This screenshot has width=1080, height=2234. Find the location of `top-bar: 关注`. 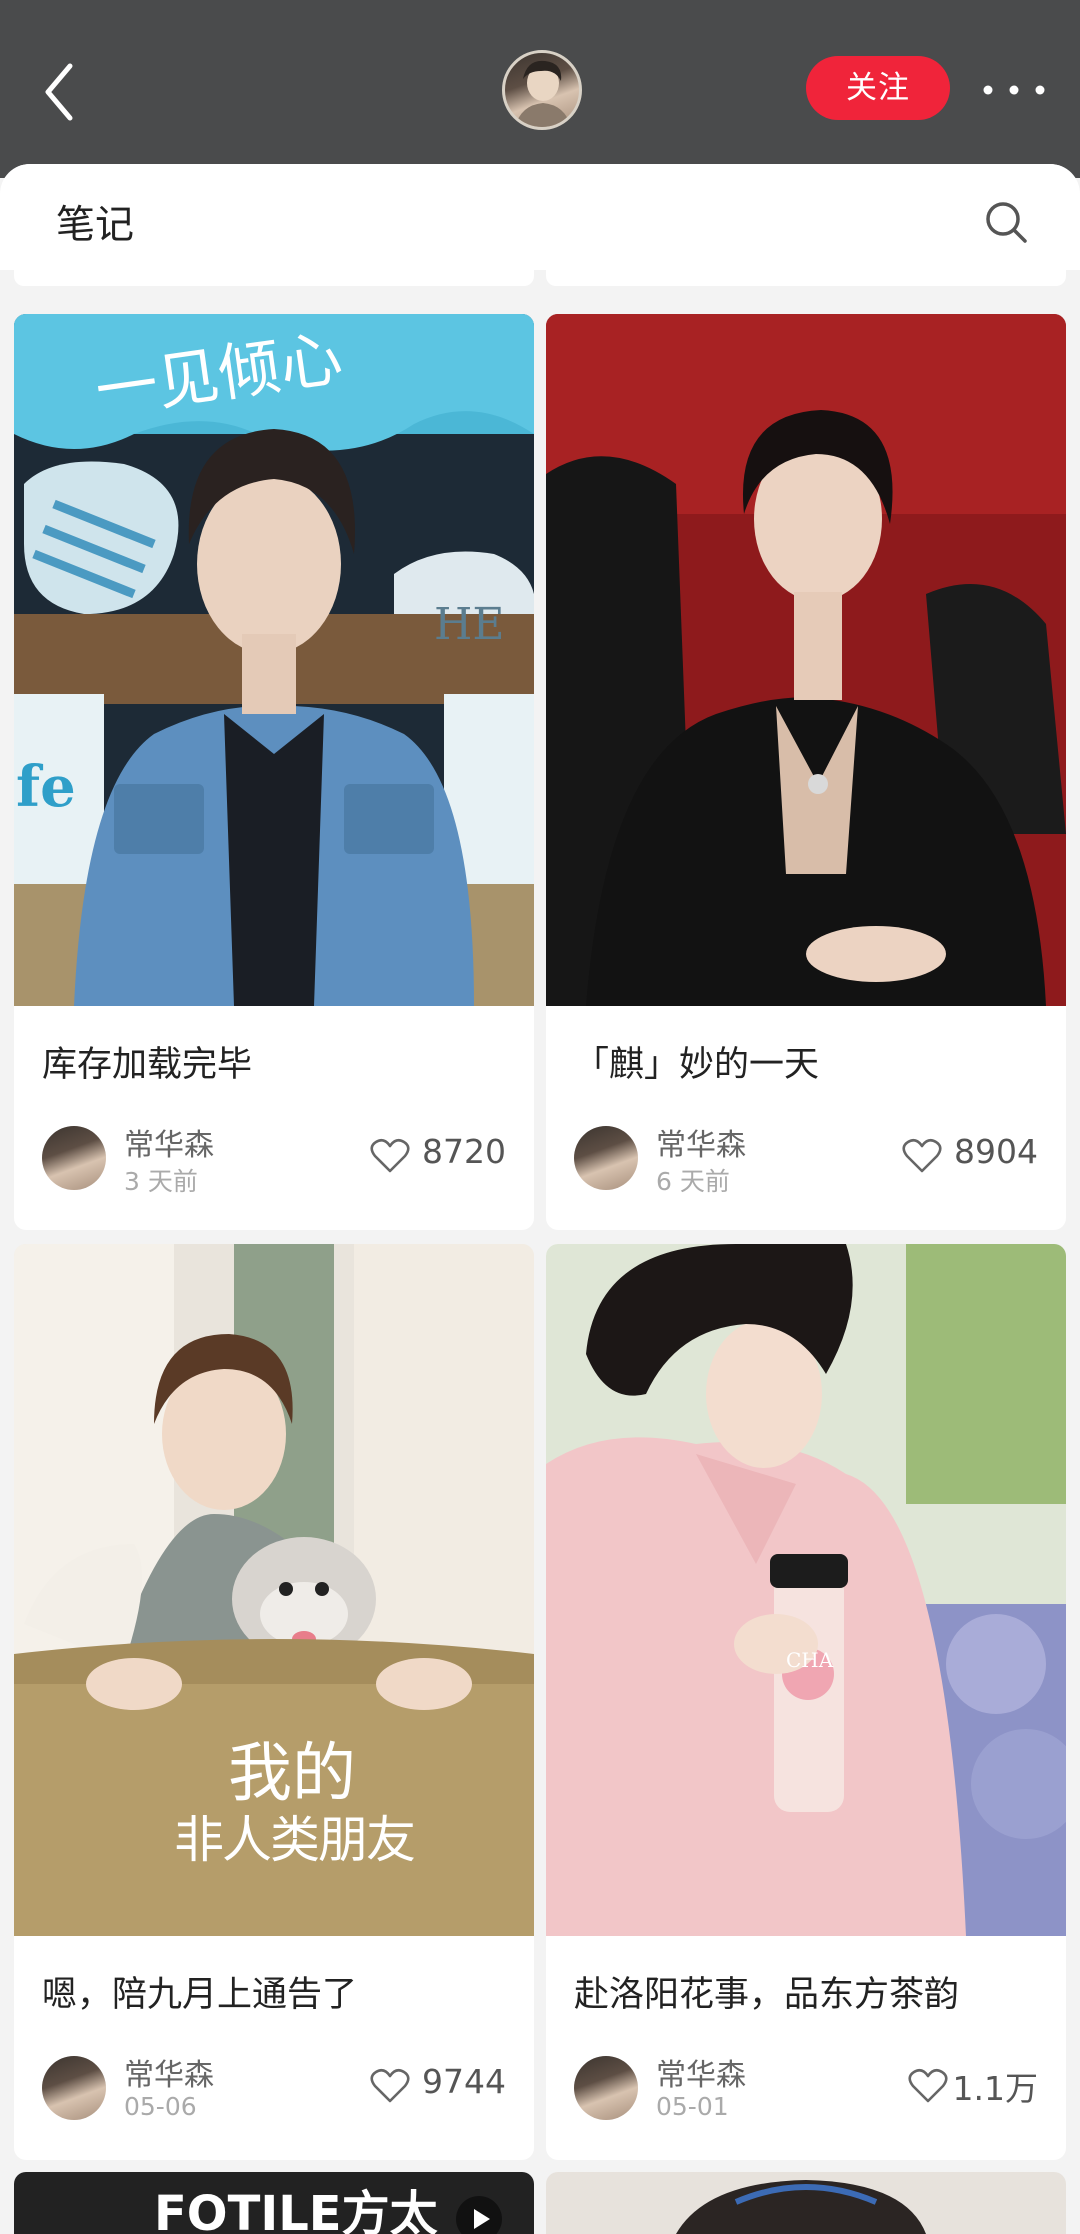

top-bar: 关注 is located at coordinates (540, 89).